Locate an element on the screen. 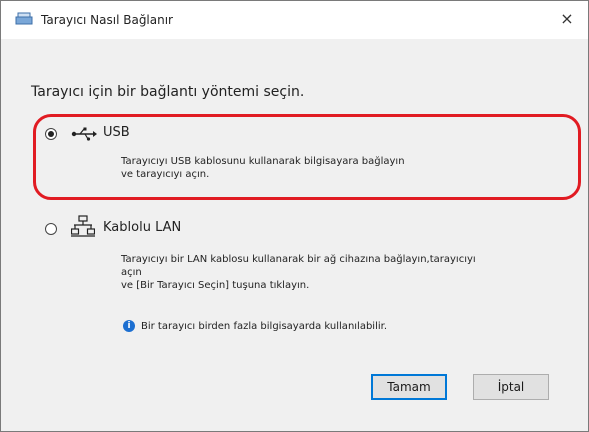 The width and height of the screenshot is (589, 432). title-bar: Tarayıcı Nasıl Bağlanır × is located at coordinates (294, 20).